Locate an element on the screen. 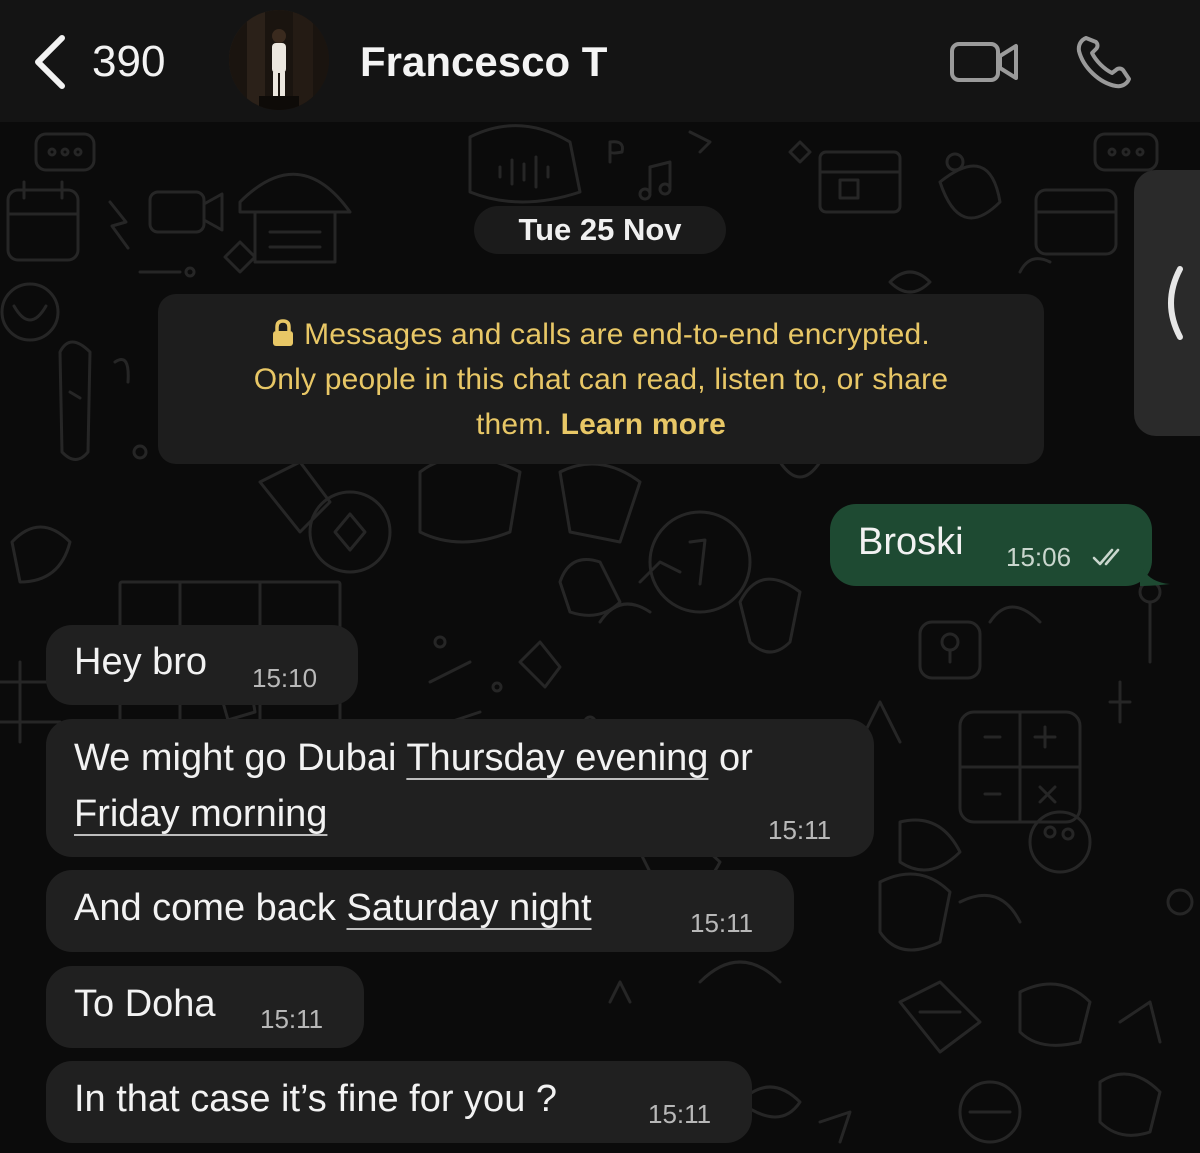 The width and height of the screenshot is (1200, 1153). chat-header: 390 Francesco T is located at coordinates (600, 61).